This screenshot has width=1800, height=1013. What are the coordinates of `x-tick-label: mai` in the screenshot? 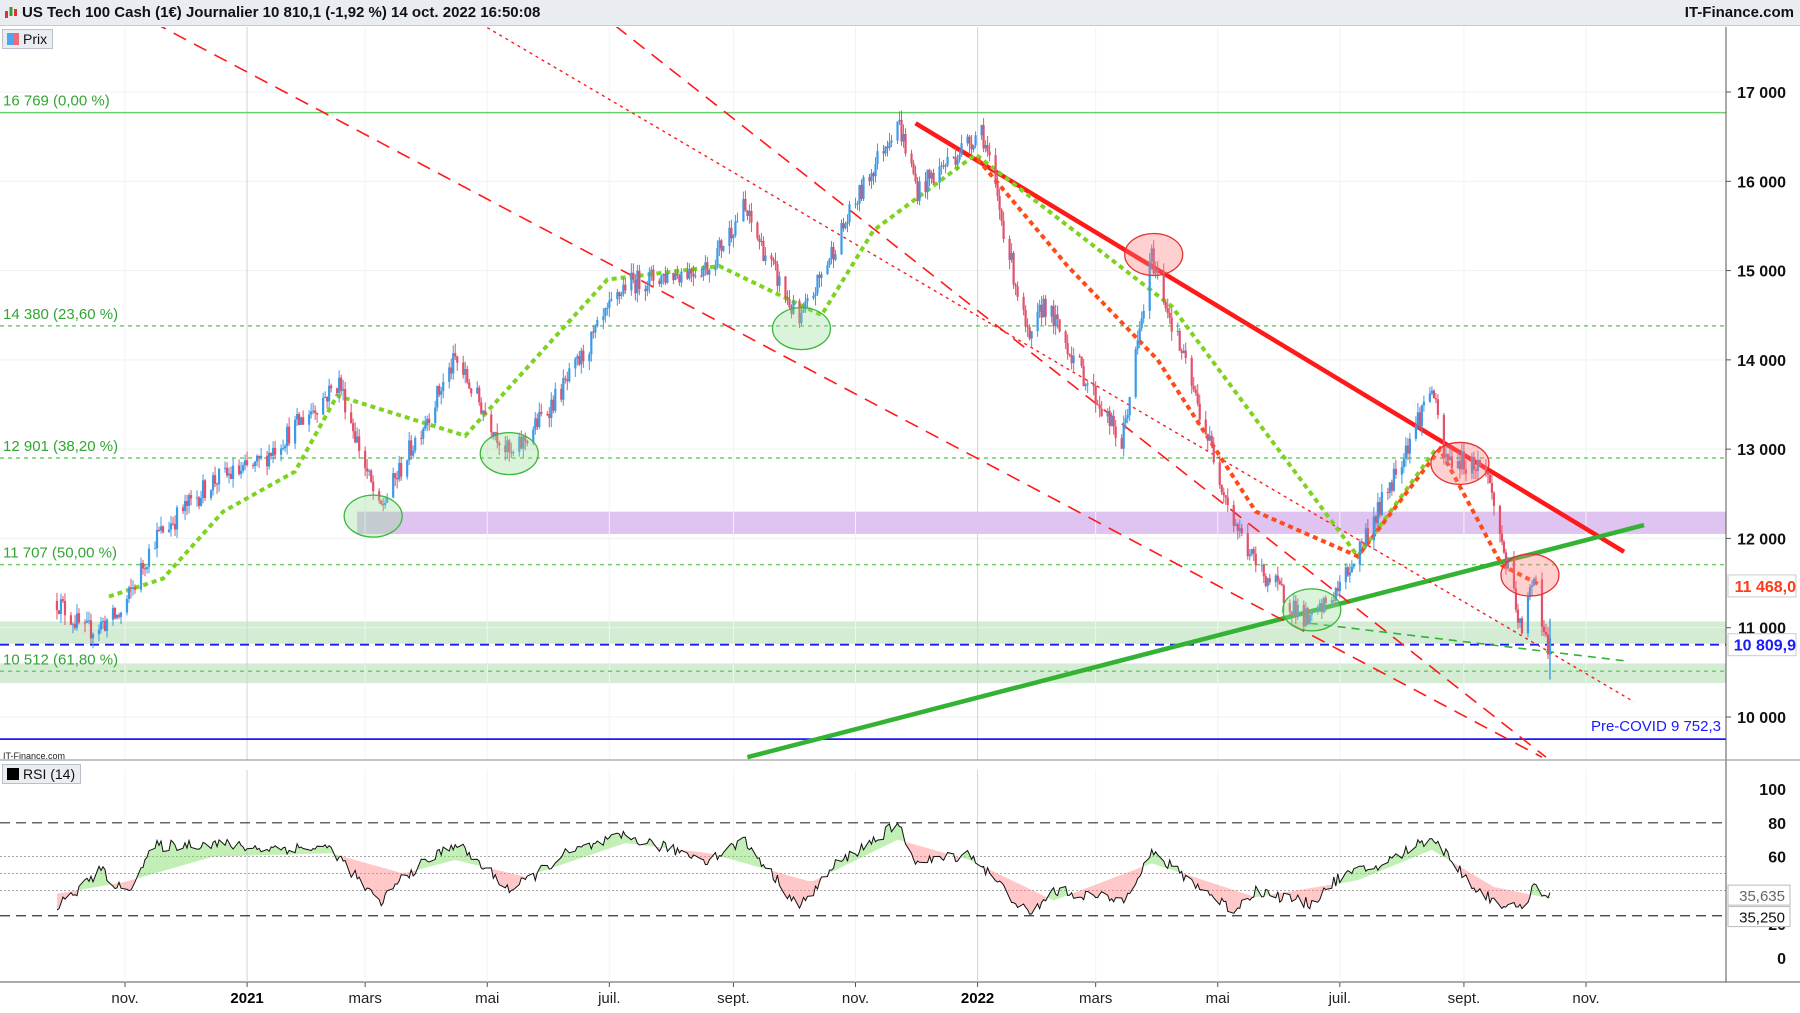 It's located at (487, 998).